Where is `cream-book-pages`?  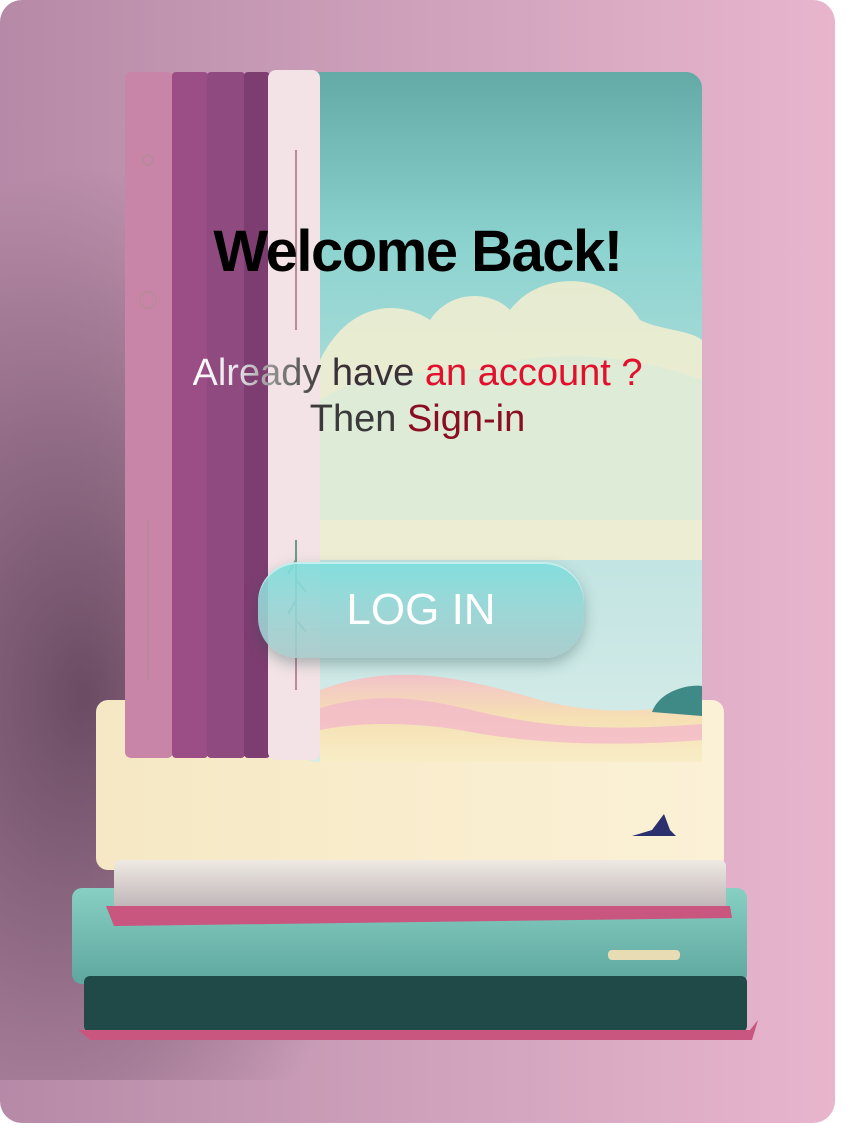 cream-book-pages is located at coordinates (420, 887).